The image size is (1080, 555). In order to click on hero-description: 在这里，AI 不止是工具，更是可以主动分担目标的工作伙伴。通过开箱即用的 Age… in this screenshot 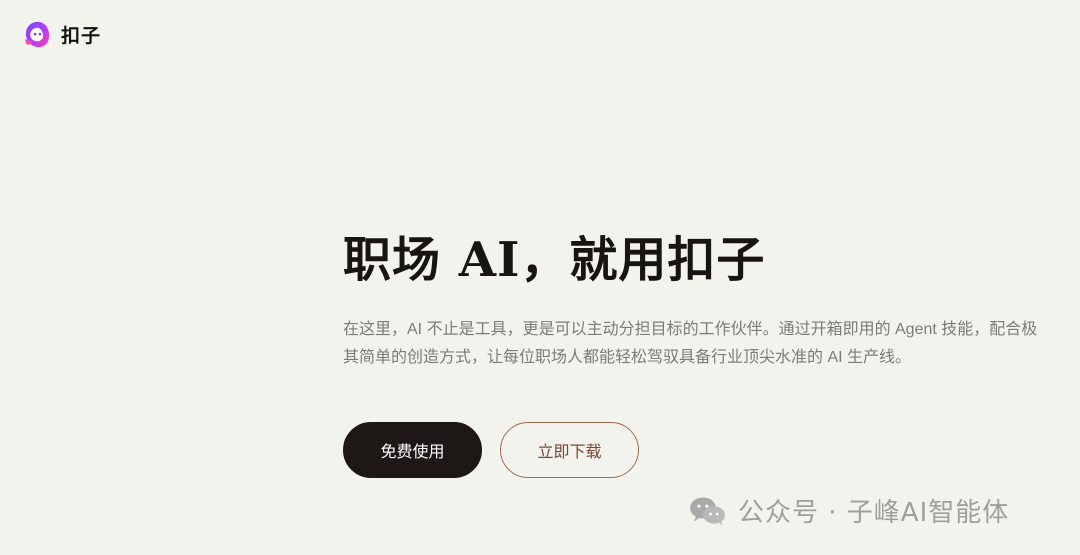, I will do `click(690, 343)`.